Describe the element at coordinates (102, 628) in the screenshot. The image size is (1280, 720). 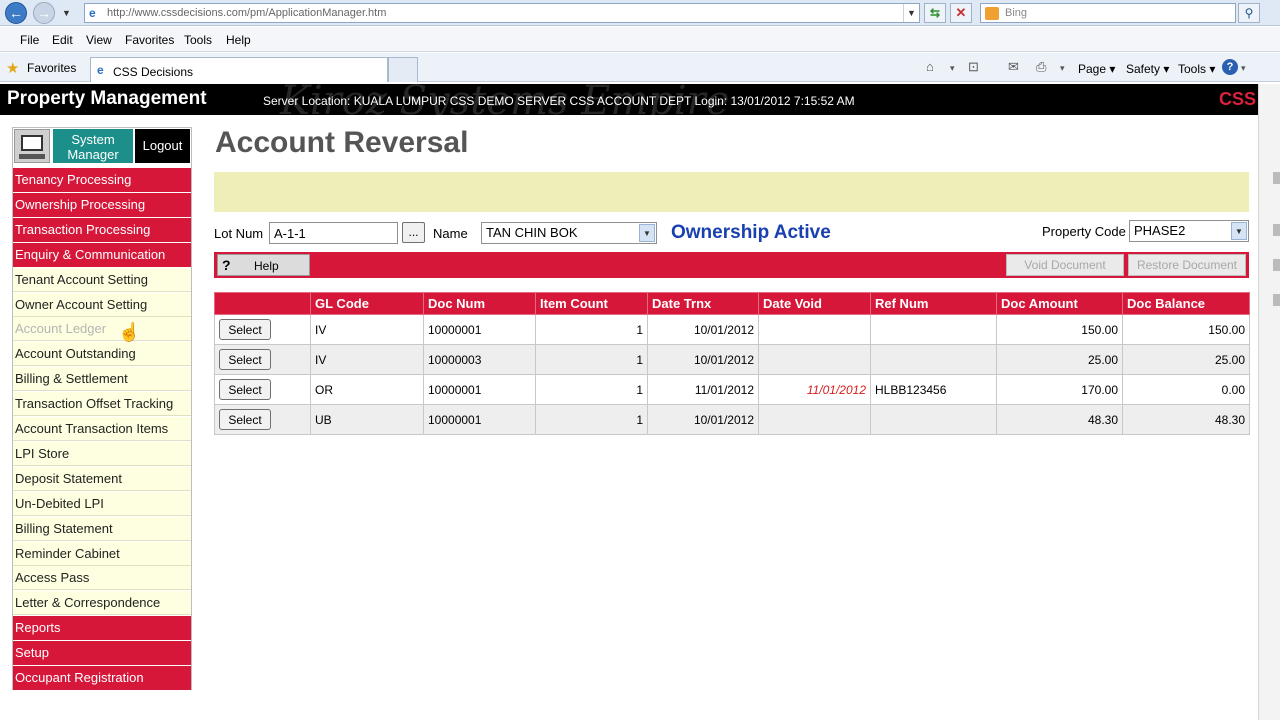
I see `sidebar-item-reports: Reports` at that location.